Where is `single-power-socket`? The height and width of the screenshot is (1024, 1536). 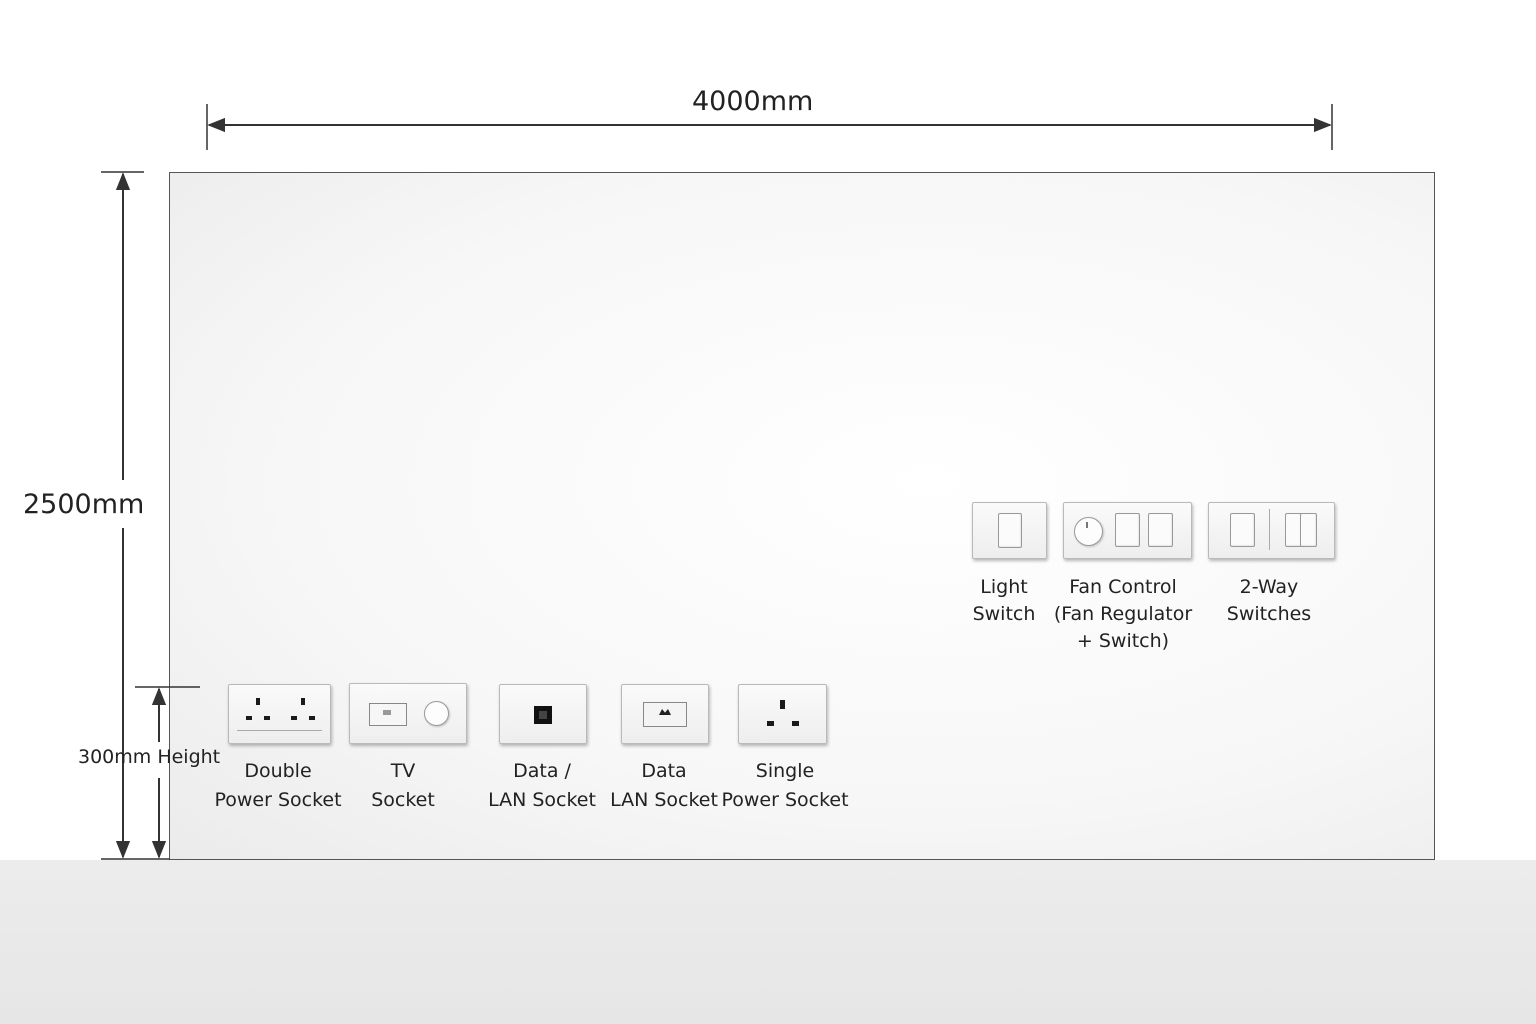 single-power-socket is located at coordinates (782, 714).